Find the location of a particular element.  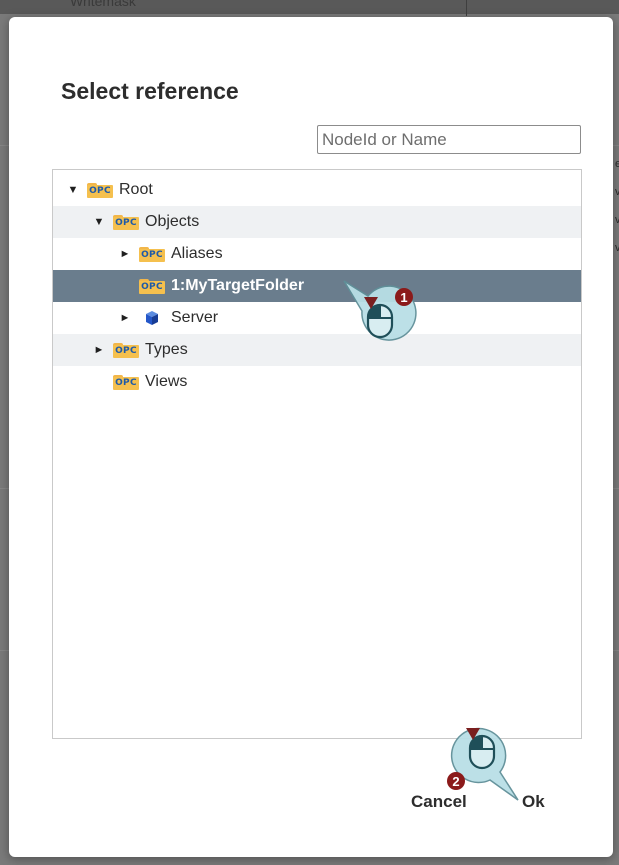

dialog-title: Select reference is located at coordinates (150, 91).